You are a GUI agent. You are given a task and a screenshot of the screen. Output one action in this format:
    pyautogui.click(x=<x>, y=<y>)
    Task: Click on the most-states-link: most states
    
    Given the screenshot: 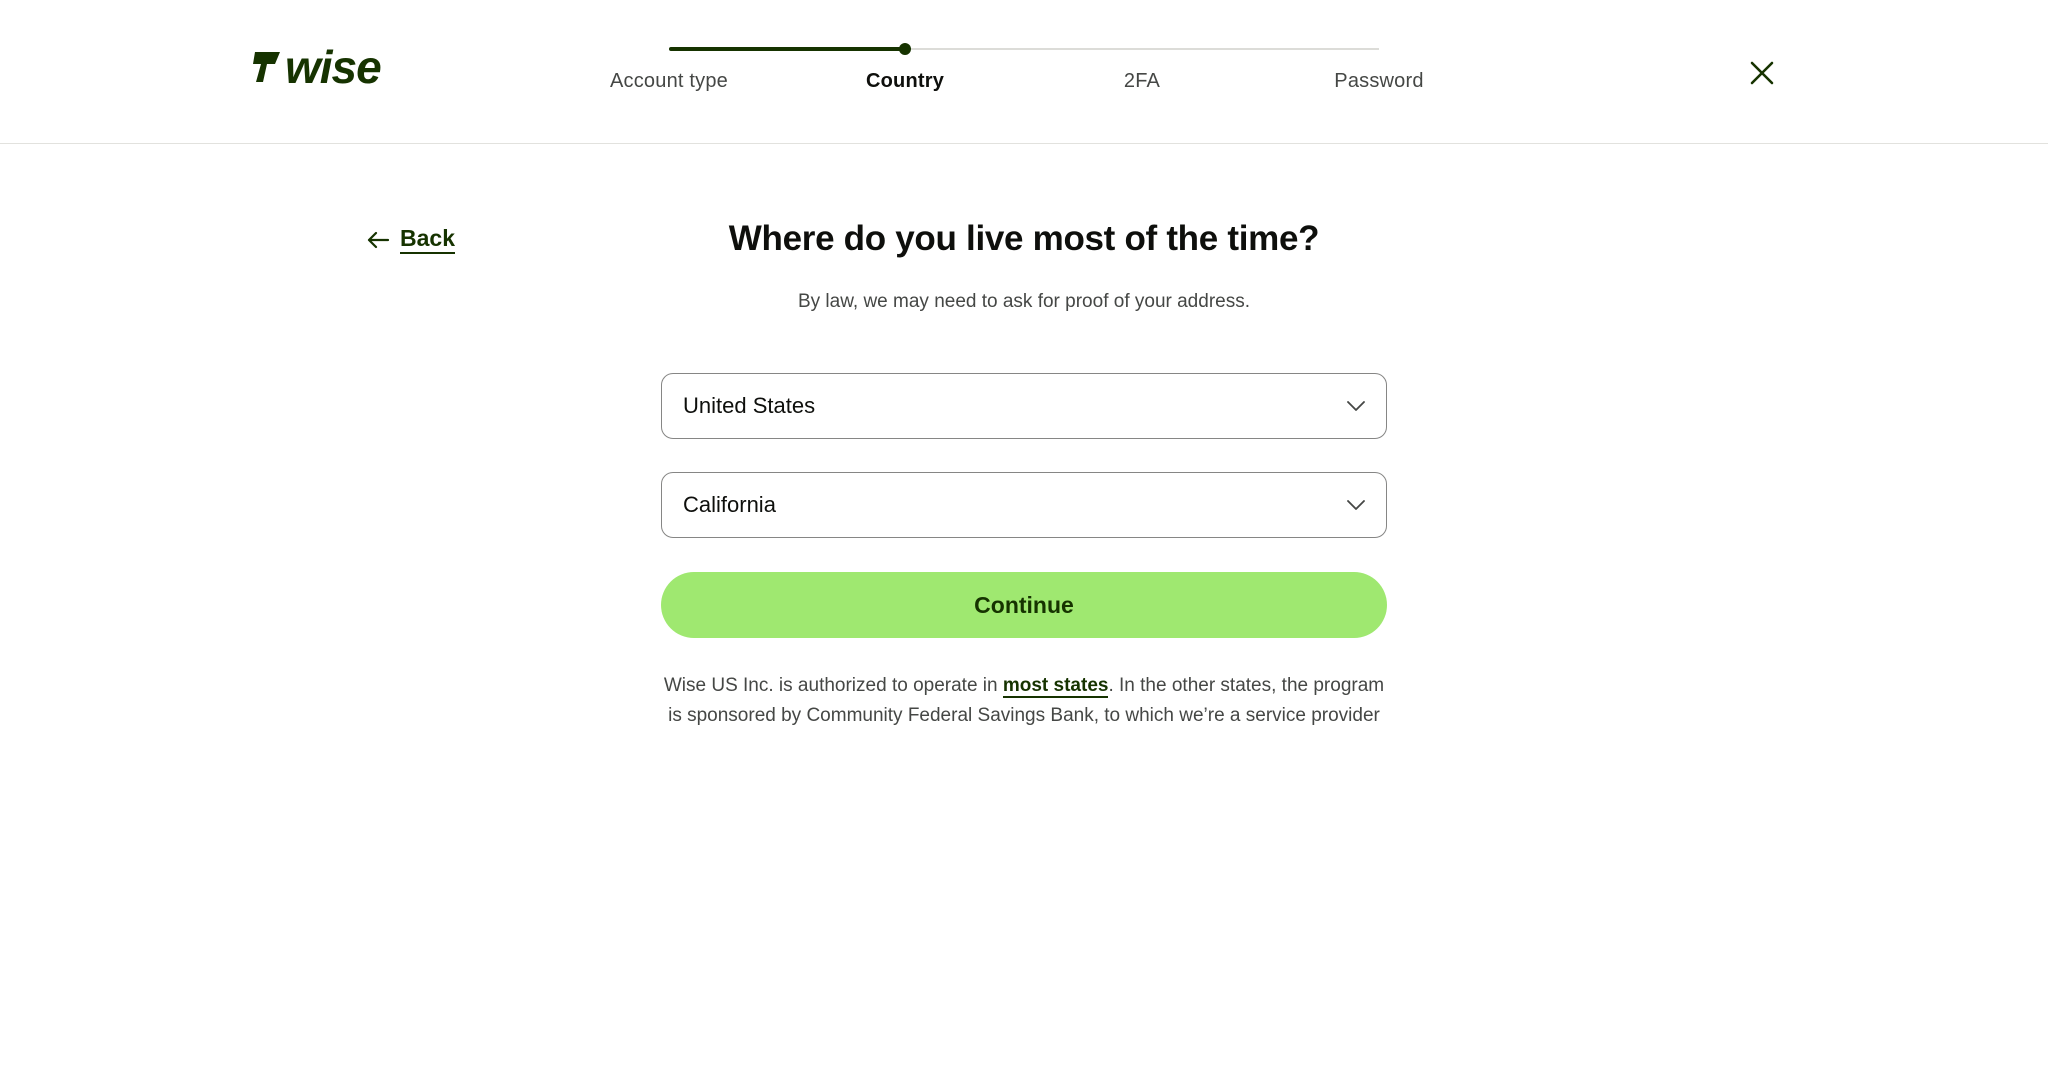 What is the action you would take?
    pyautogui.click(x=1055, y=686)
    